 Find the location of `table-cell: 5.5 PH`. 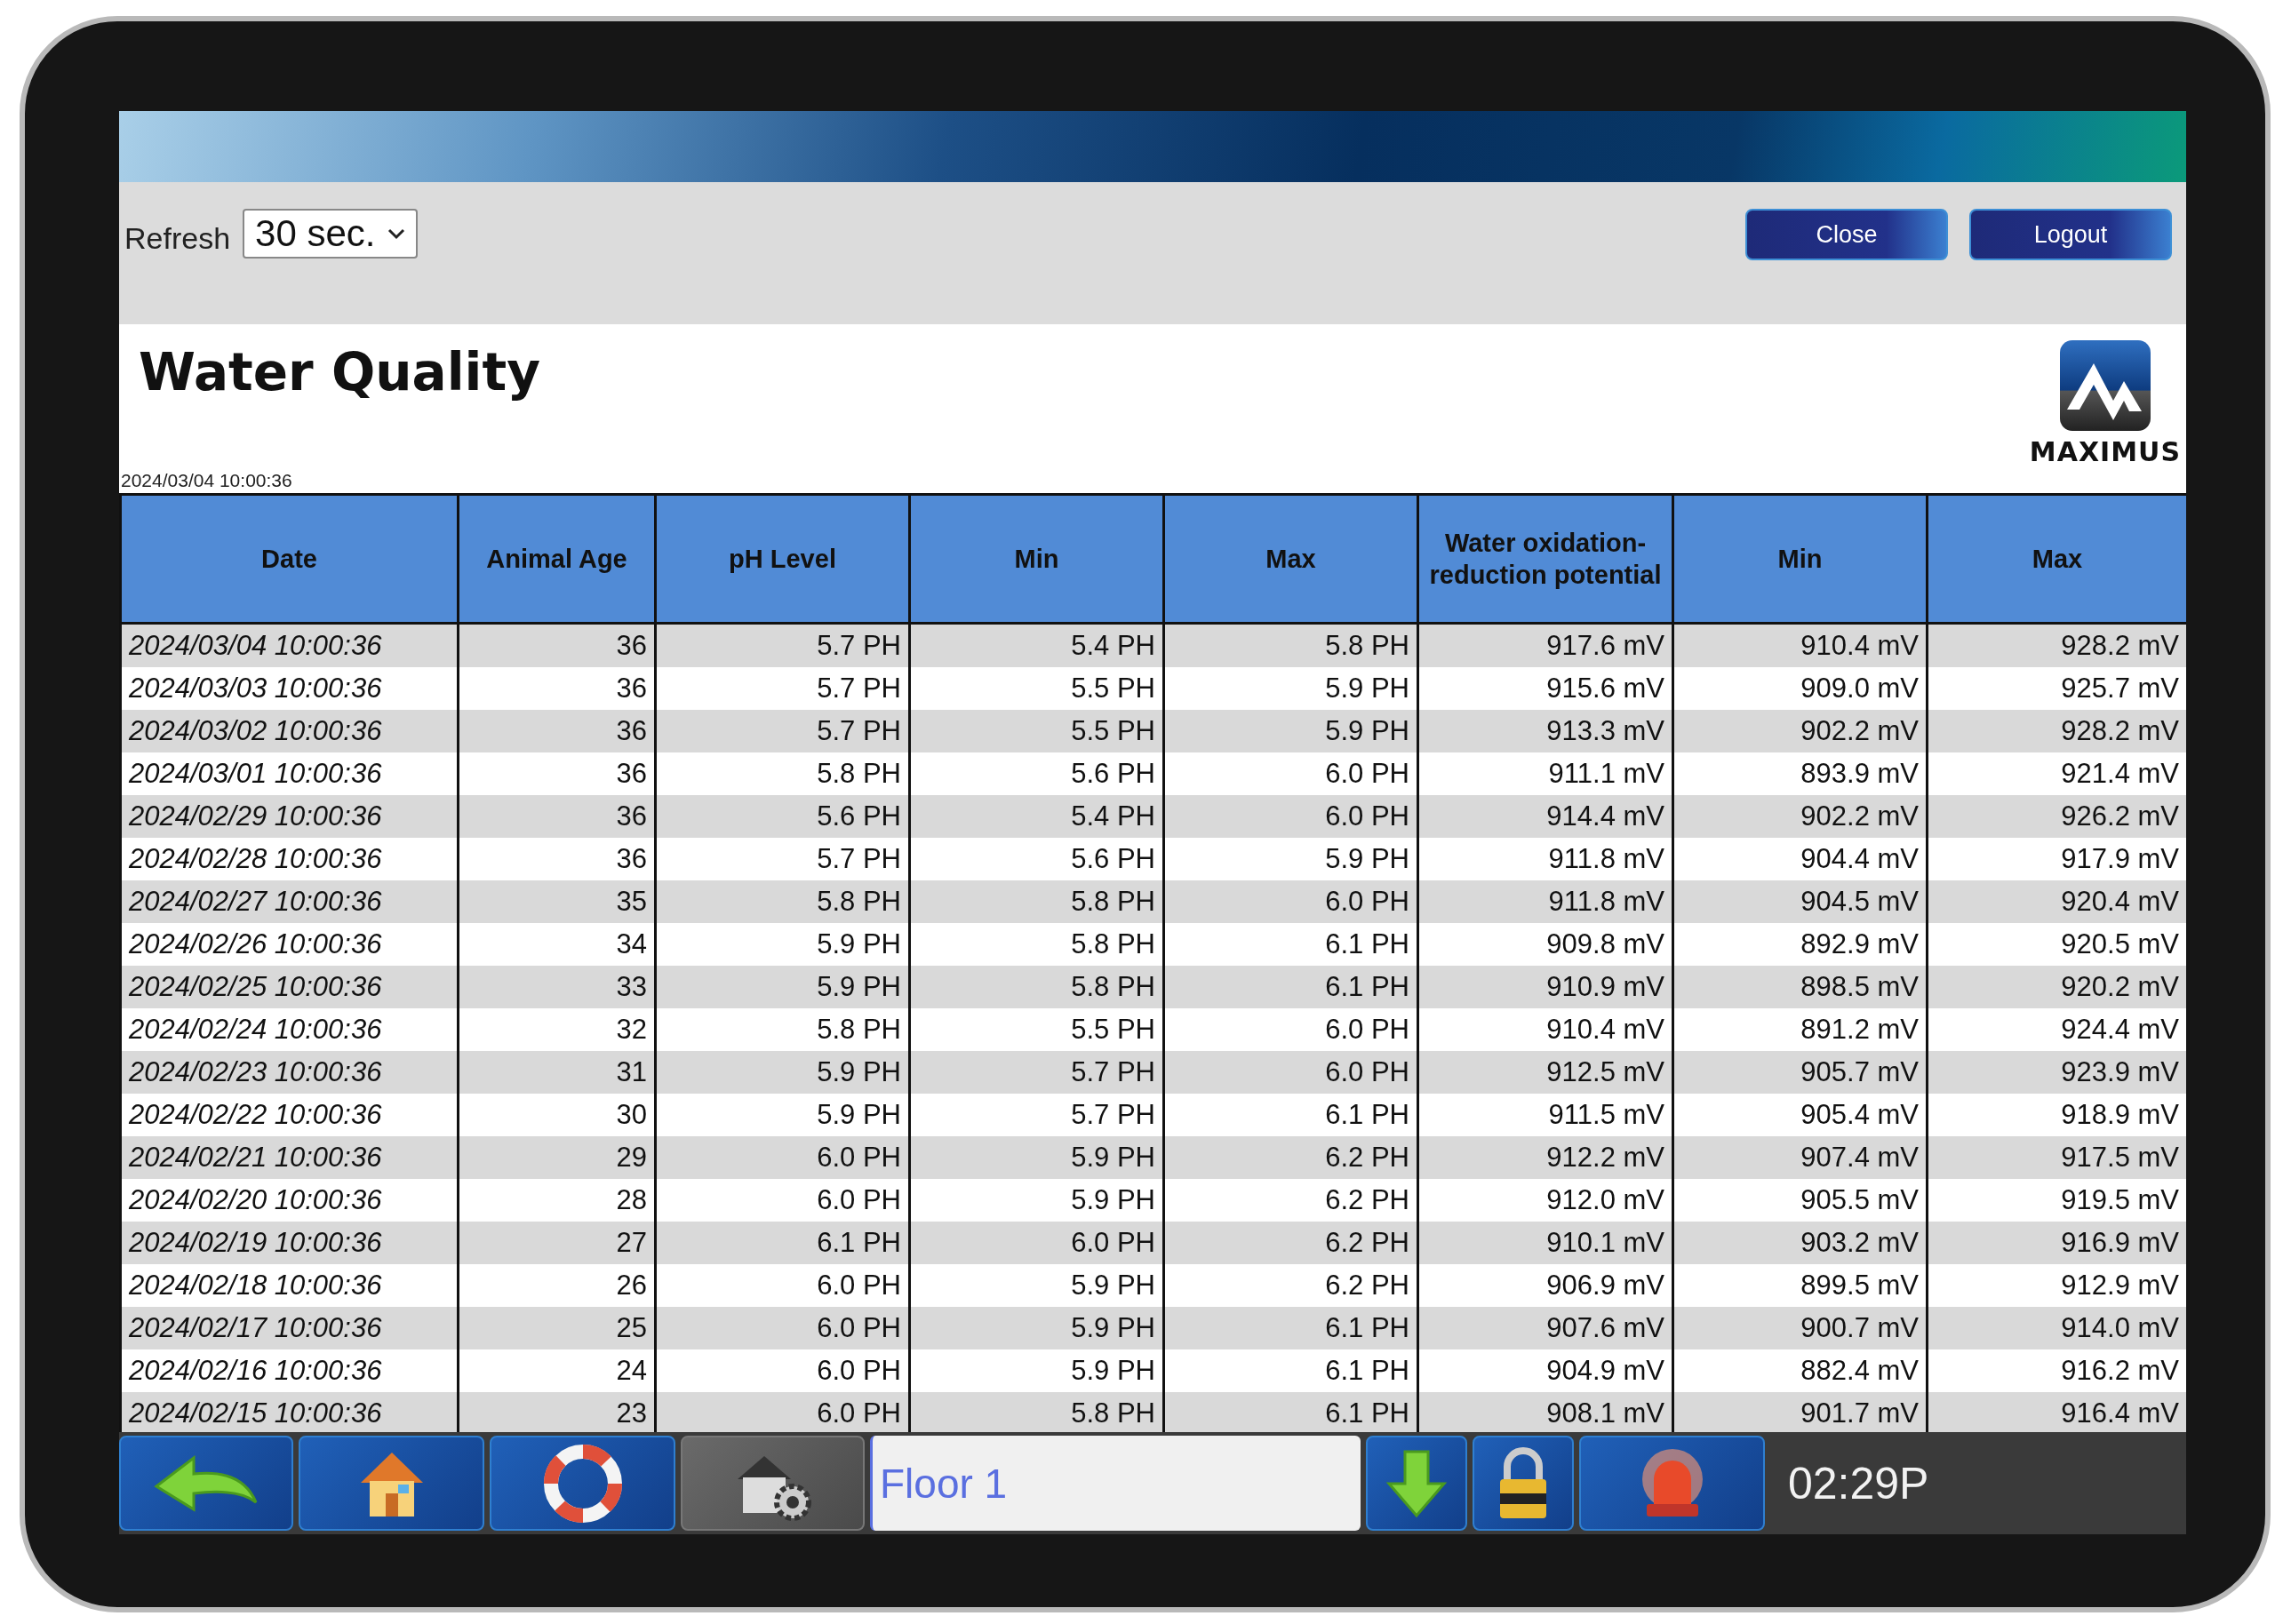

table-cell: 5.5 PH is located at coordinates (1036, 688).